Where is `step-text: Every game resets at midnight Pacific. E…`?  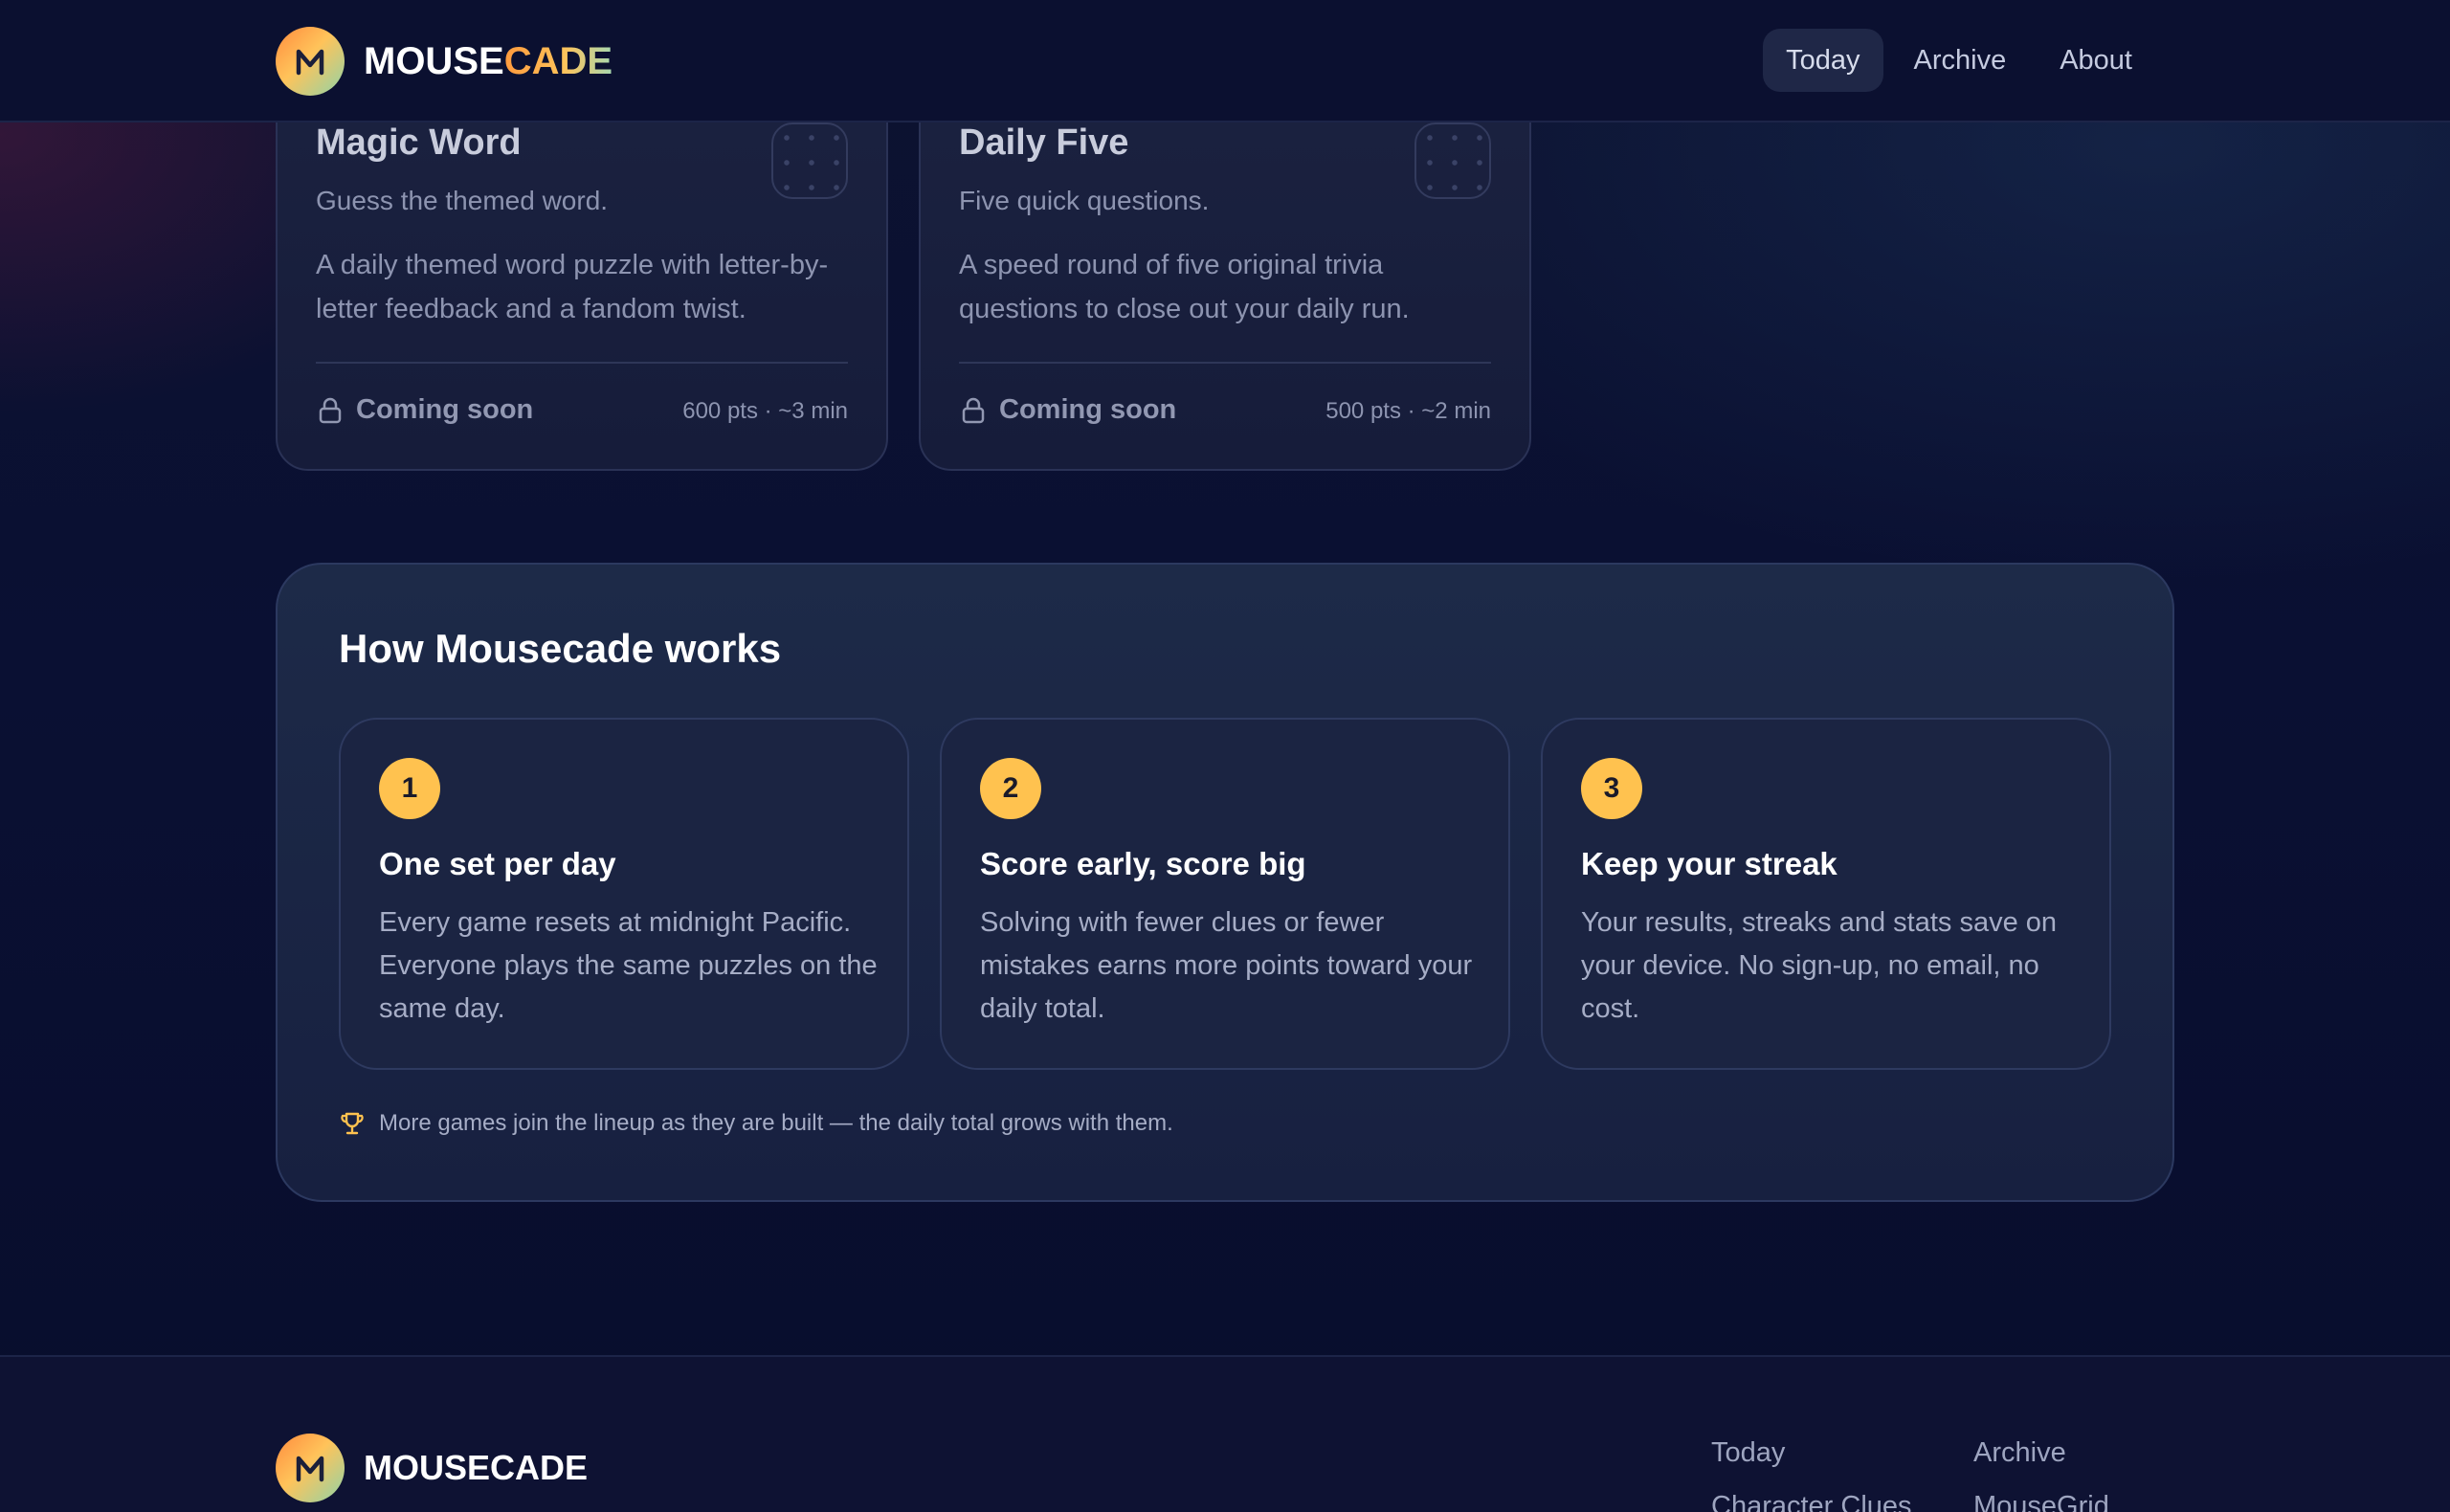 step-text: Every game resets at midnight Pacific. E… is located at coordinates (629, 965).